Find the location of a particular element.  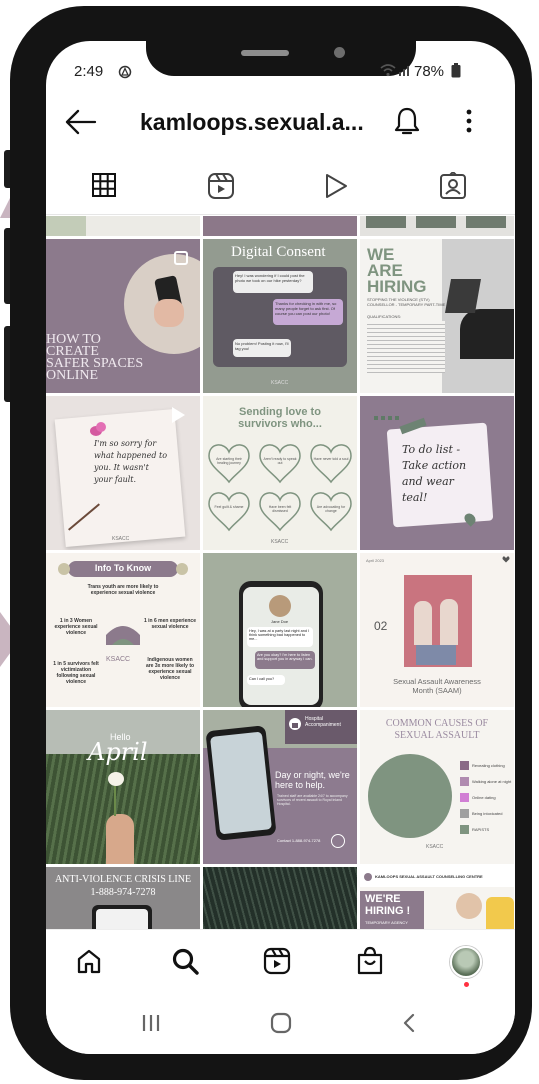

status-time: 2:49 is located at coordinates (89, 71).